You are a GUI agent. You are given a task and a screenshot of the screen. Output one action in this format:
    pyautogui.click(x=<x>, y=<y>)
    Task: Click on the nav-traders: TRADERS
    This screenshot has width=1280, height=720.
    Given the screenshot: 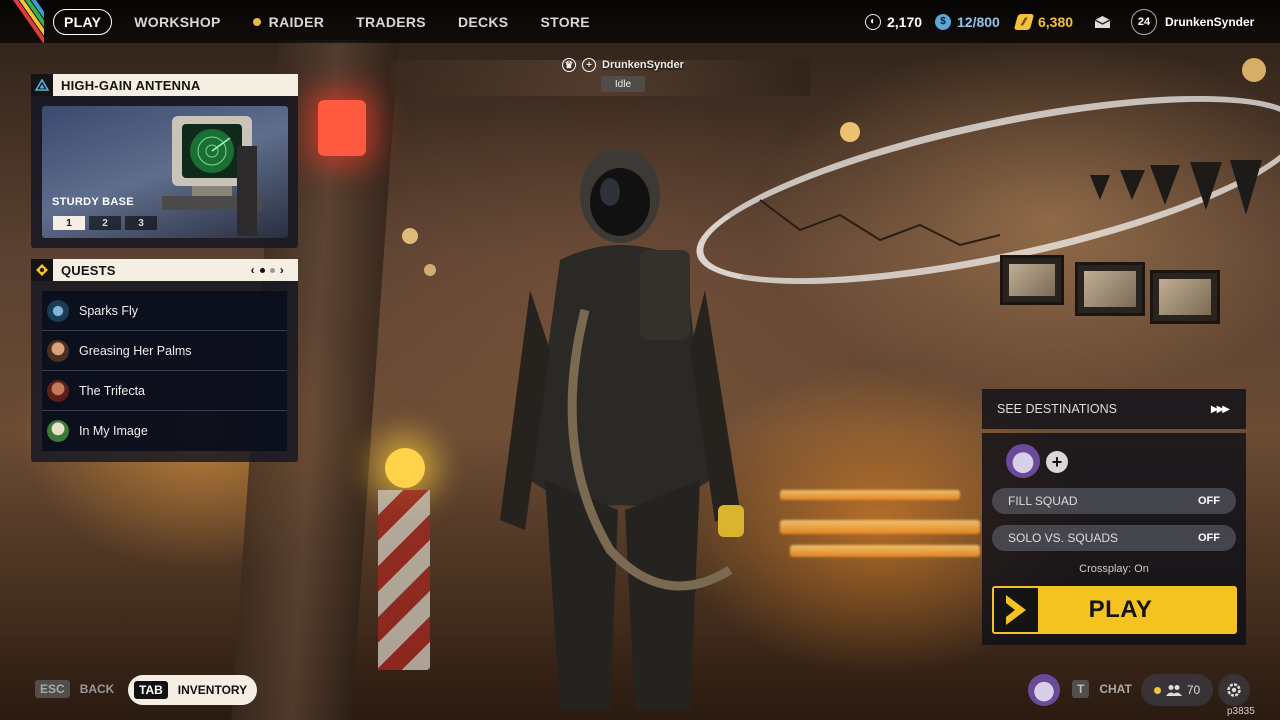 What is the action you would take?
    pyautogui.click(x=391, y=22)
    